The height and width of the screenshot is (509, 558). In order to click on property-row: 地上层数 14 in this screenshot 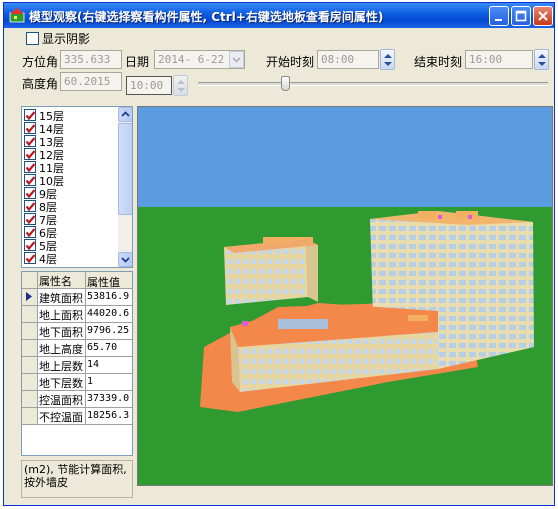, I will do `click(77, 365)`.